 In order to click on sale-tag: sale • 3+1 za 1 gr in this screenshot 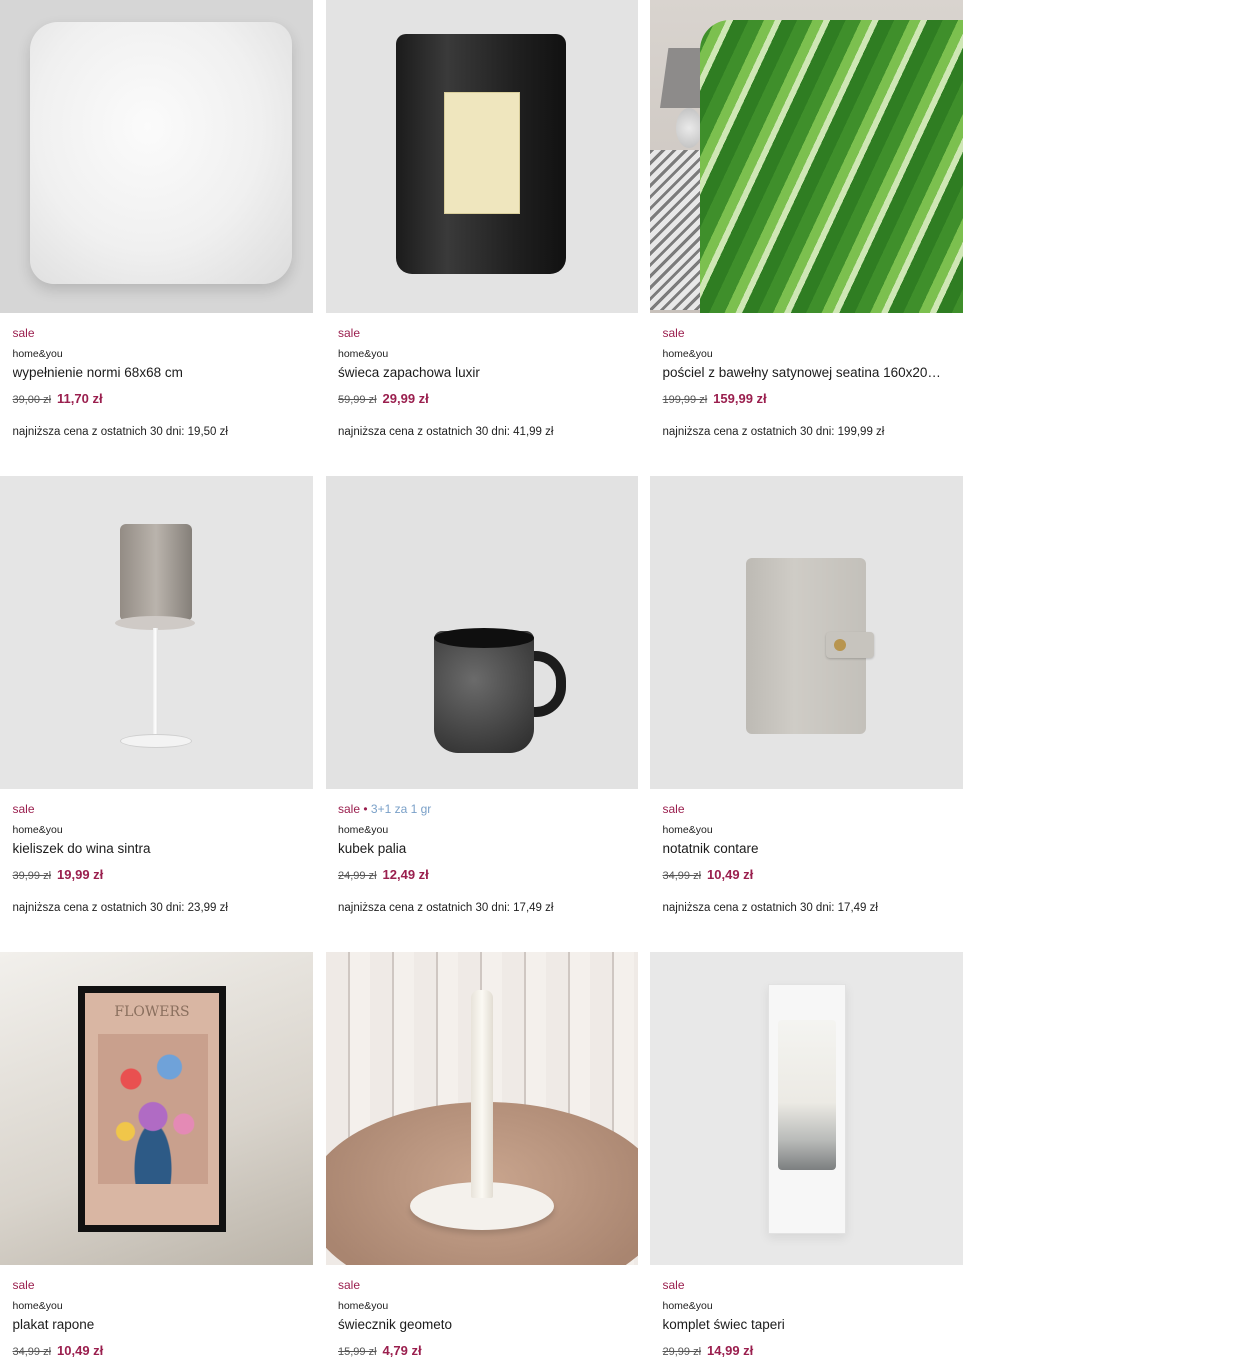, I will do `click(481, 809)`.